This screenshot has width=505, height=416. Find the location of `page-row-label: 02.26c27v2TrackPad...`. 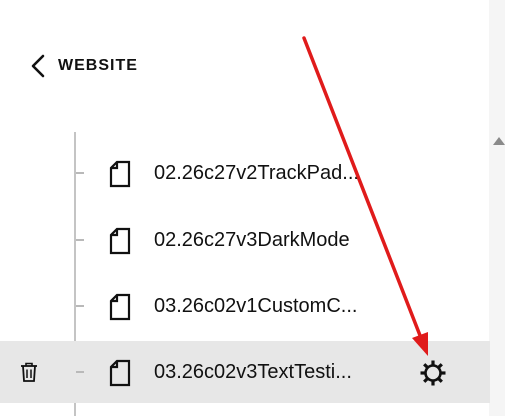

page-row-label: 02.26c27v2TrackPad... is located at coordinates (256, 173).